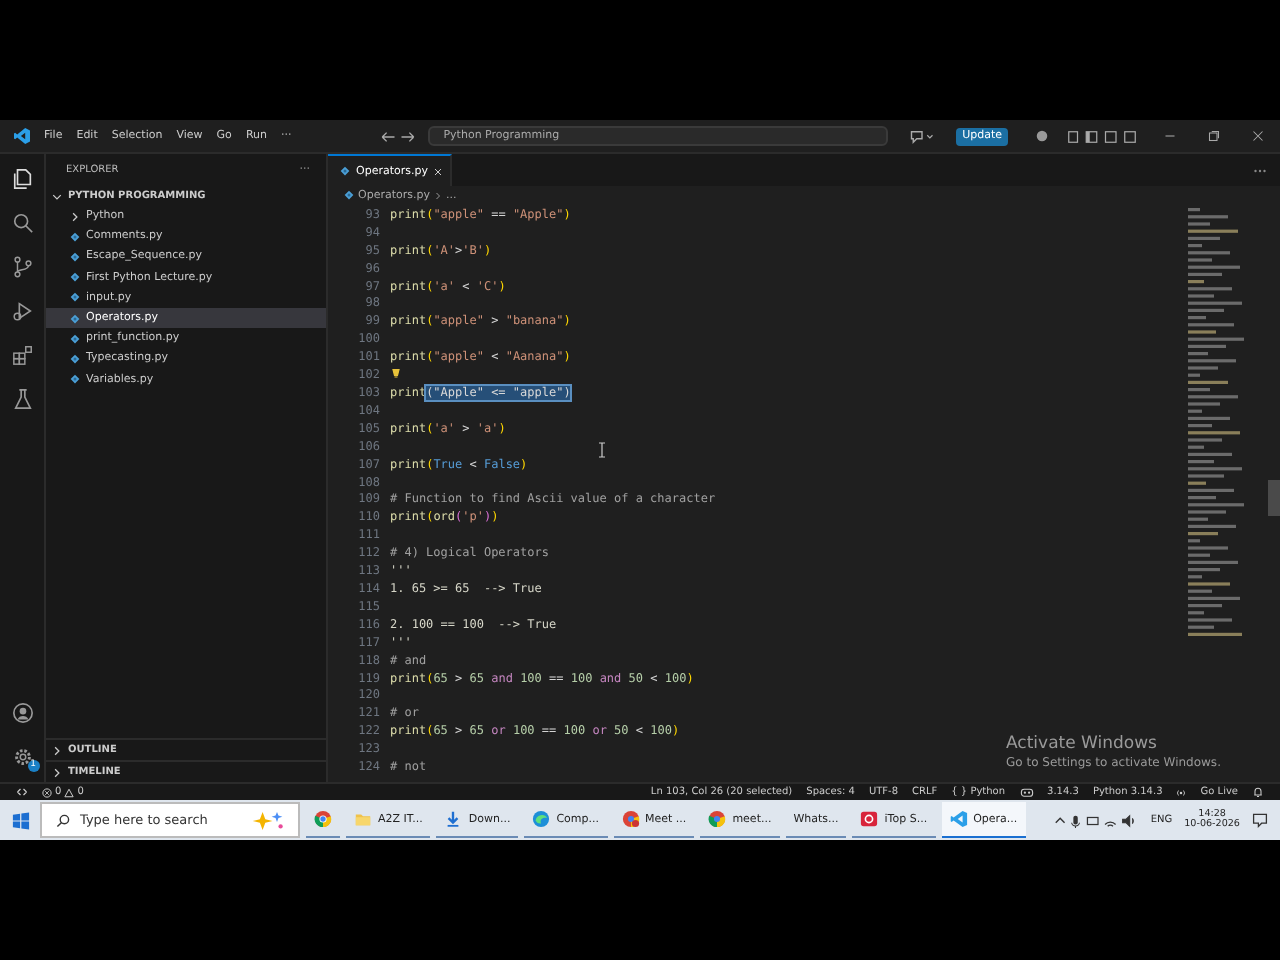  Describe the element at coordinates (57, 196) in the screenshot. I see `chevron-down-icon` at that location.